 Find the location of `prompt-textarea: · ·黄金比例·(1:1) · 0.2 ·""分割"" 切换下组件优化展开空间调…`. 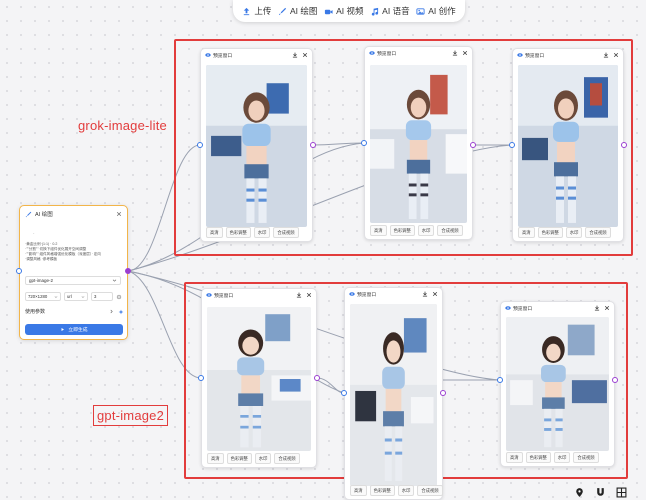

prompt-textarea: · ·黄金比例·(1:1) · 0.2 ·""分割"" 切换下组件优化展开空间调… is located at coordinates (74, 247).